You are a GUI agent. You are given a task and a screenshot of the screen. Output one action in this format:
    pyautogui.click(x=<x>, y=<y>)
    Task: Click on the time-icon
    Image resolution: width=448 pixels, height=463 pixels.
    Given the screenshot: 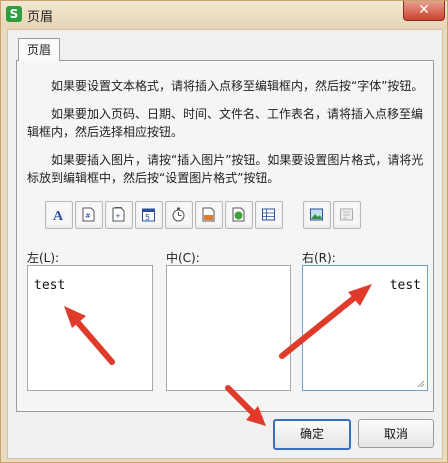 What is the action you would take?
    pyautogui.click(x=178, y=214)
    